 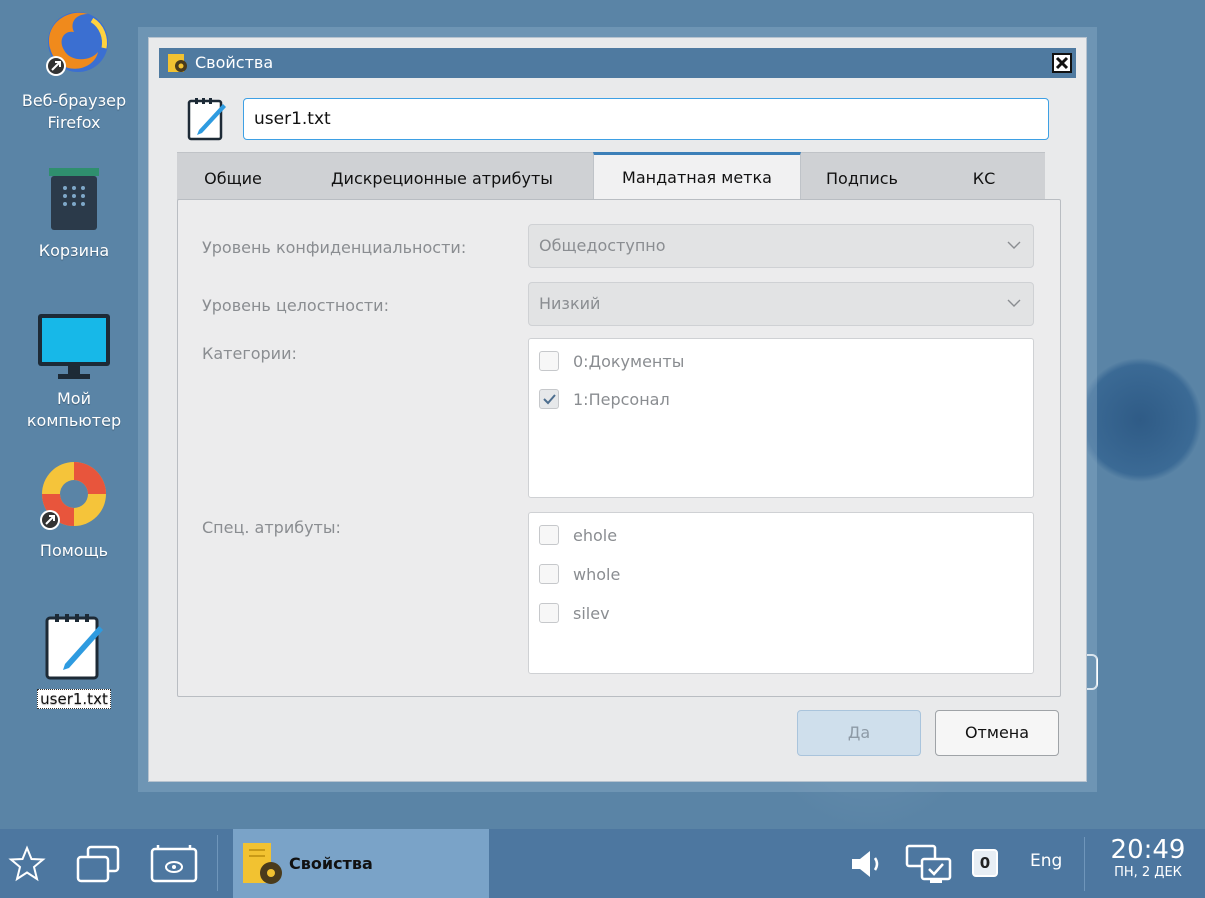 I want to click on firefox-icon, so click(x=77, y=44).